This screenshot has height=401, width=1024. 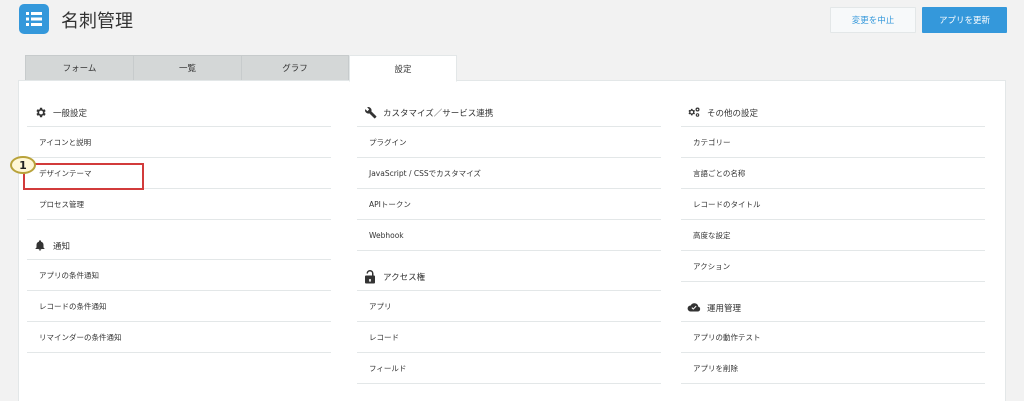 What do you see at coordinates (833, 308) in the screenshot?
I see `section-operations: 運用管理` at bounding box center [833, 308].